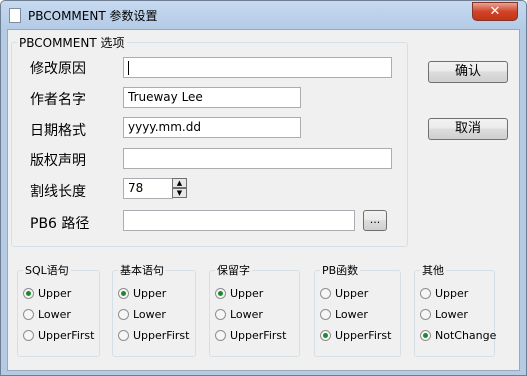 The image size is (527, 376). What do you see at coordinates (468, 72) in the screenshot?
I see `ok-button: 确认` at bounding box center [468, 72].